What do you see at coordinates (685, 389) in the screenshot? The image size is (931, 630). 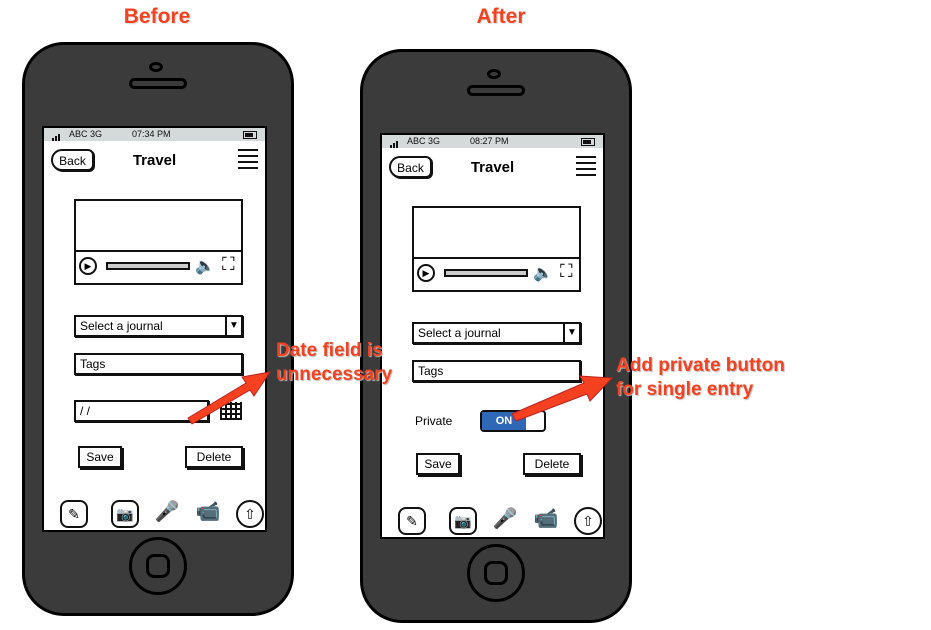 I see `private-note-line-2: for single entry` at bounding box center [685, 389].